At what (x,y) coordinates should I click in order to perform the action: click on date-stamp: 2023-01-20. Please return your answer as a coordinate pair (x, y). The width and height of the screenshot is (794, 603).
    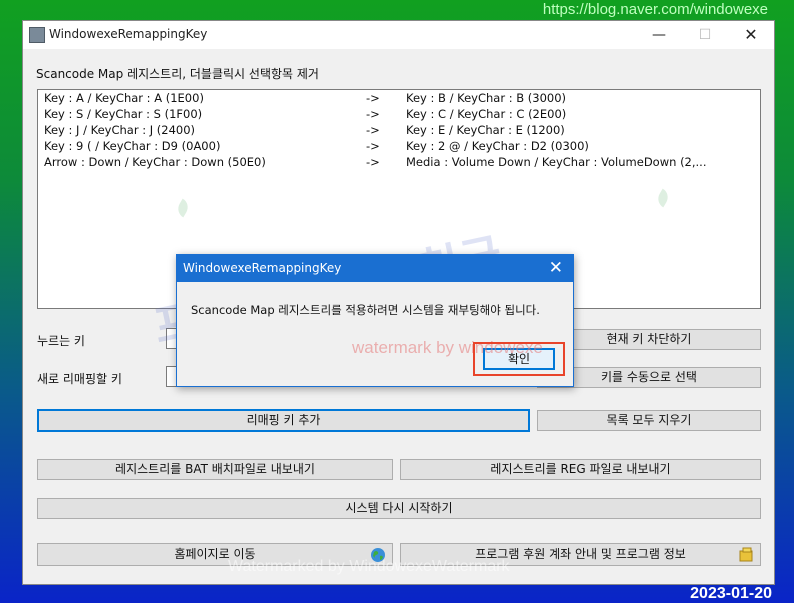
    Looking at the image, I should click on (731, 593).